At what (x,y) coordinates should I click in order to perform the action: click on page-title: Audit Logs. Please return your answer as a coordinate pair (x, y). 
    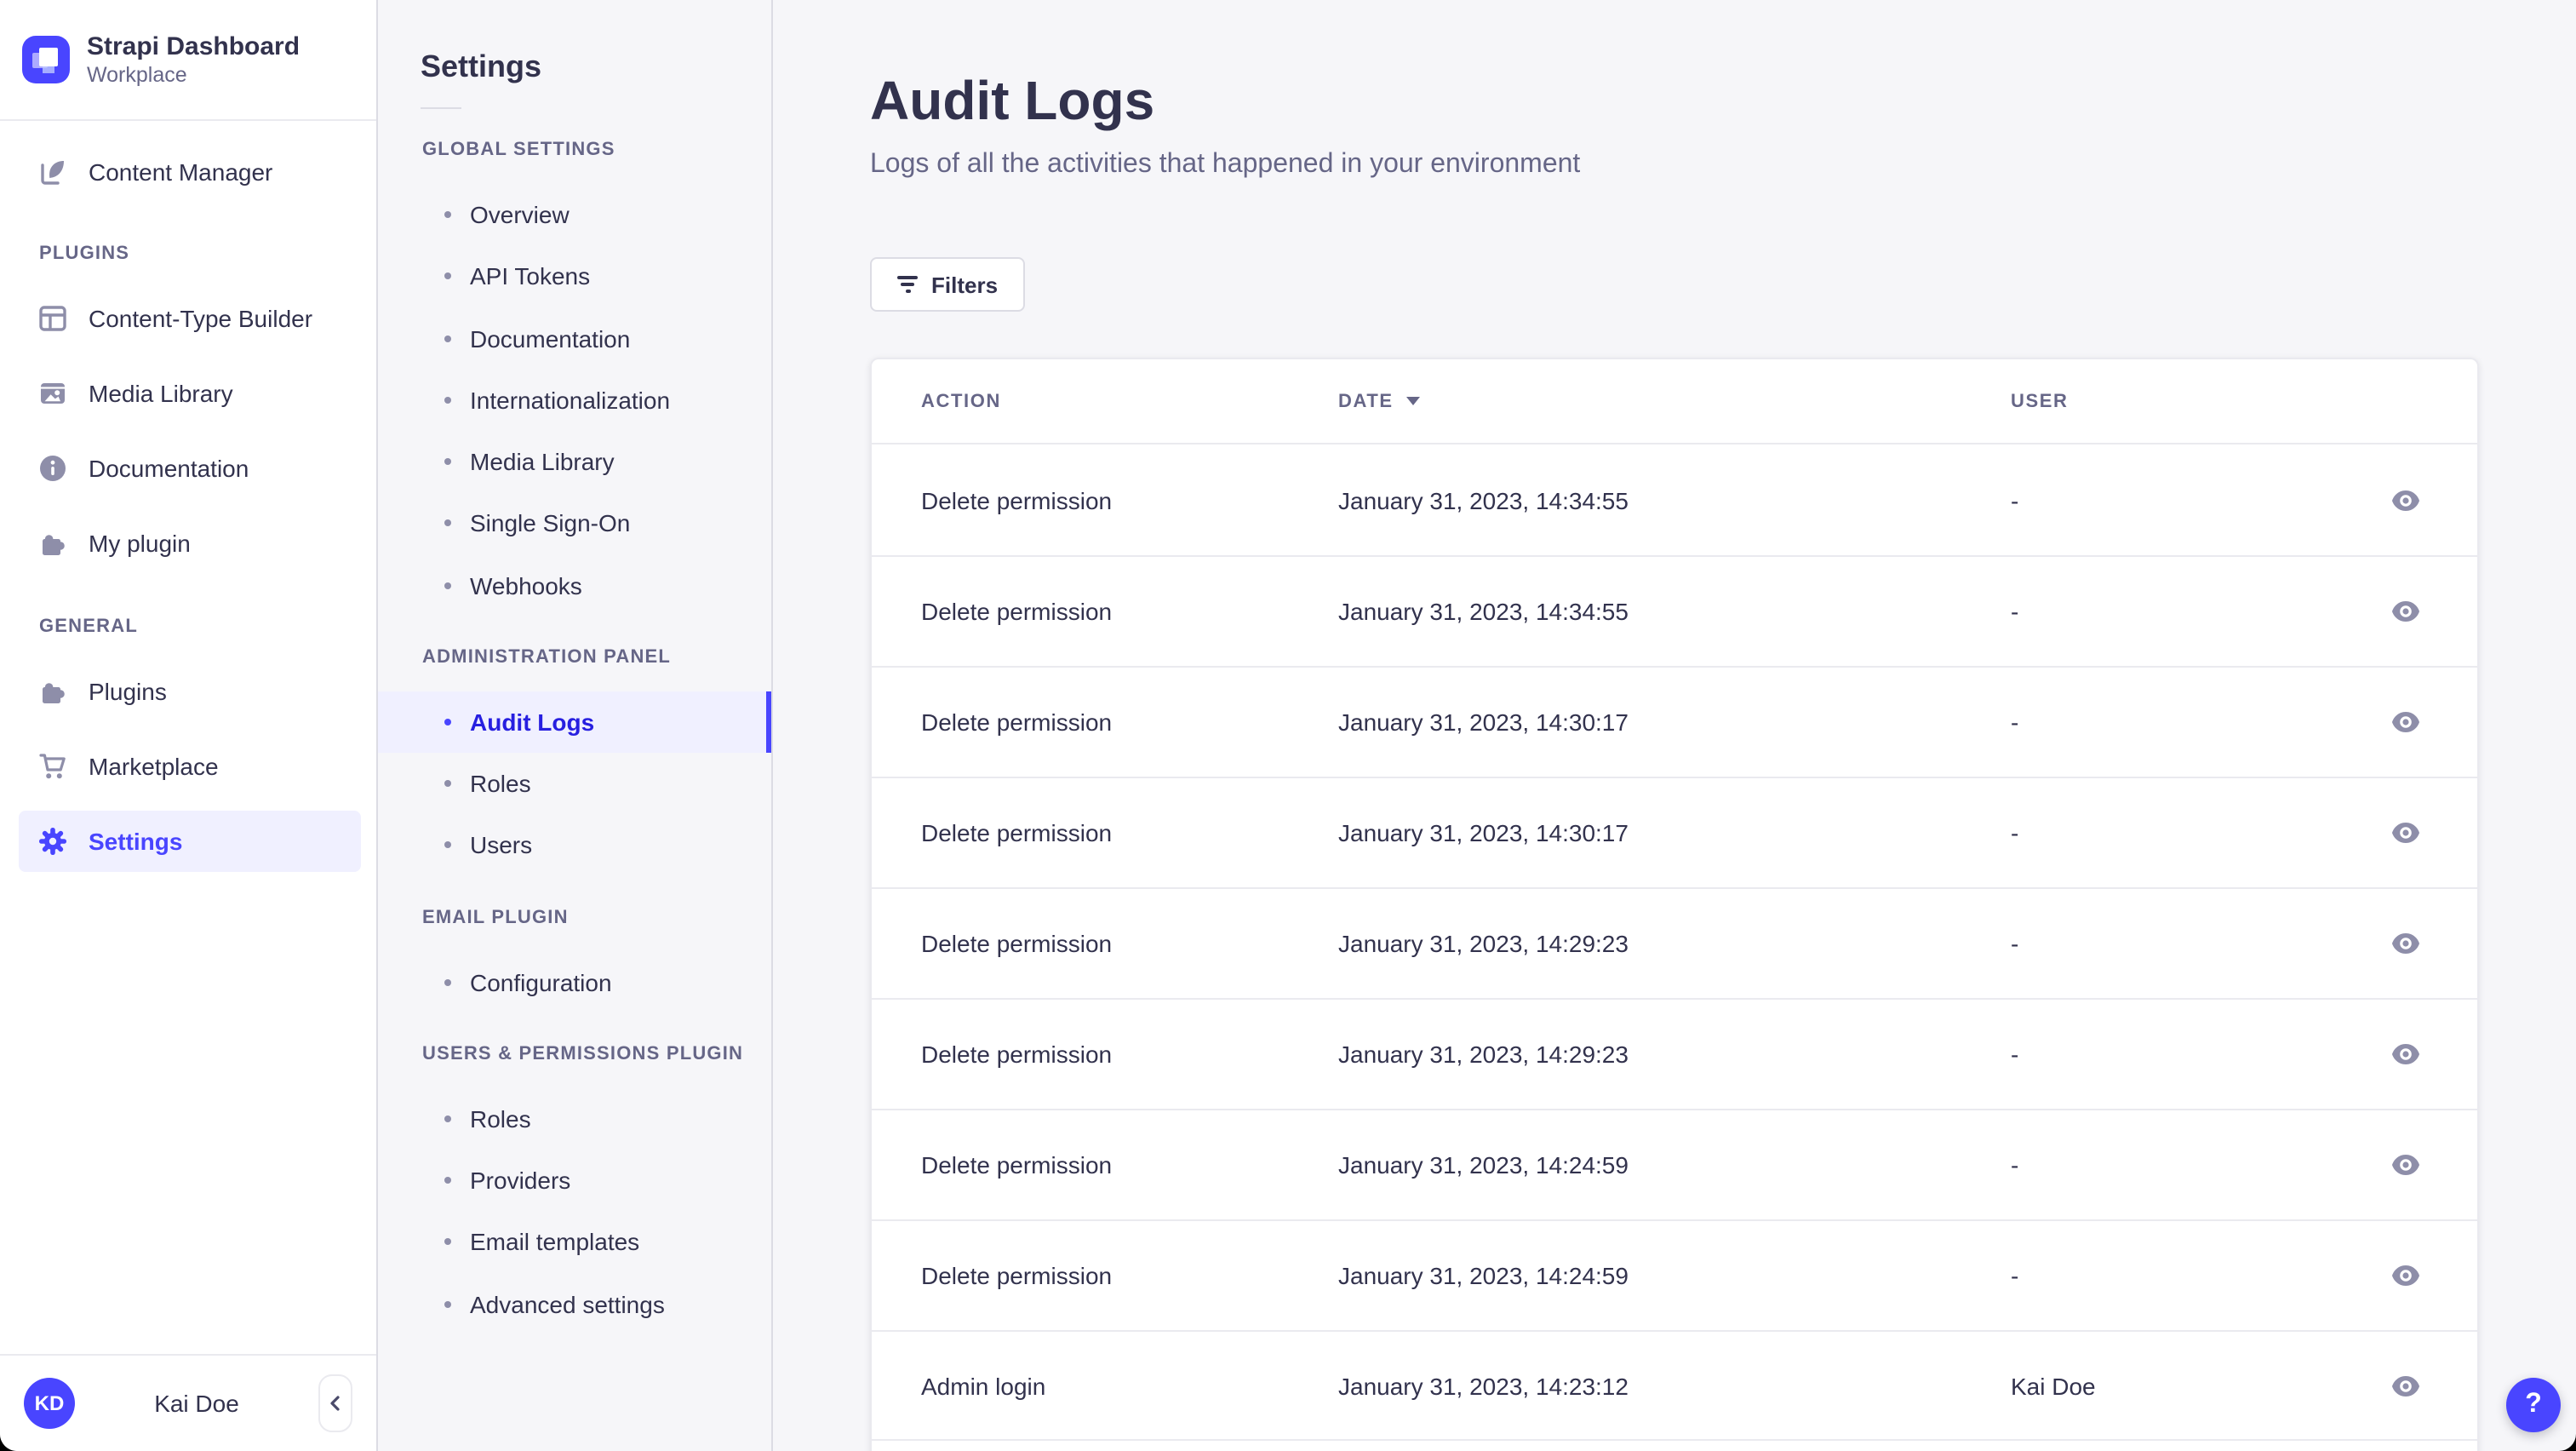
    Looking at the image, I should click on (1012, 100).